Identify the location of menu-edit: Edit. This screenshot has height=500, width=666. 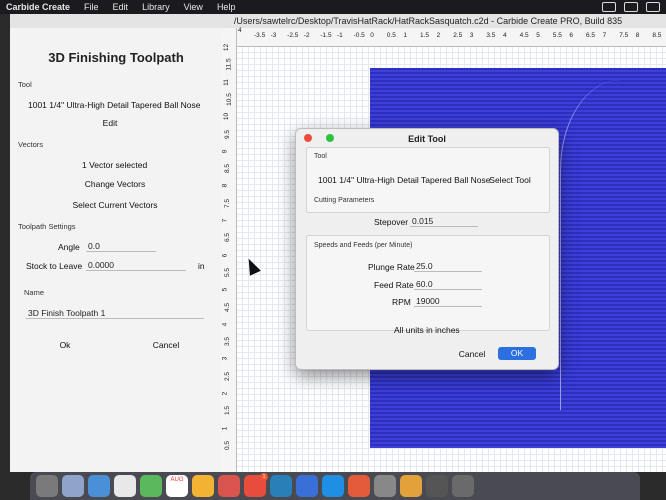
(121, 7).